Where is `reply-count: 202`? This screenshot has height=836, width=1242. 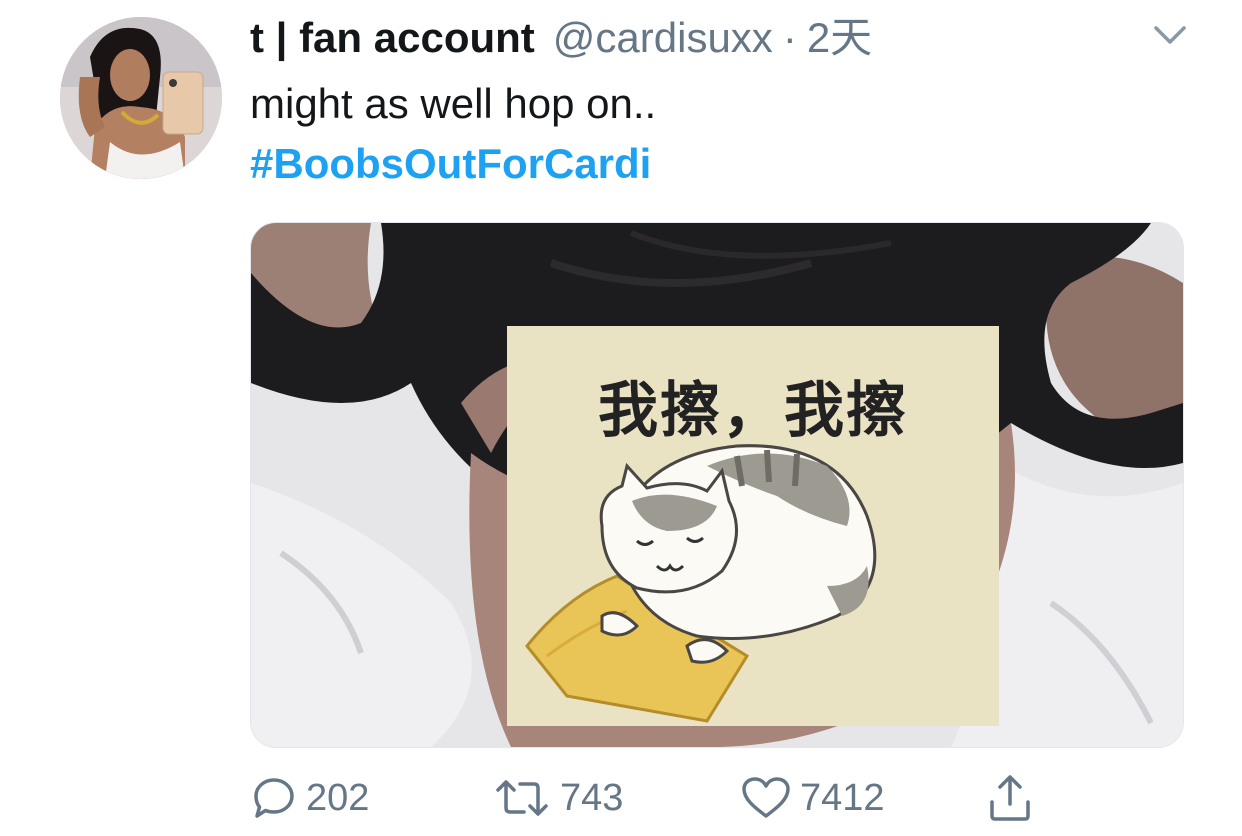
reply-count: 202 is located at coordinates (338, 797).